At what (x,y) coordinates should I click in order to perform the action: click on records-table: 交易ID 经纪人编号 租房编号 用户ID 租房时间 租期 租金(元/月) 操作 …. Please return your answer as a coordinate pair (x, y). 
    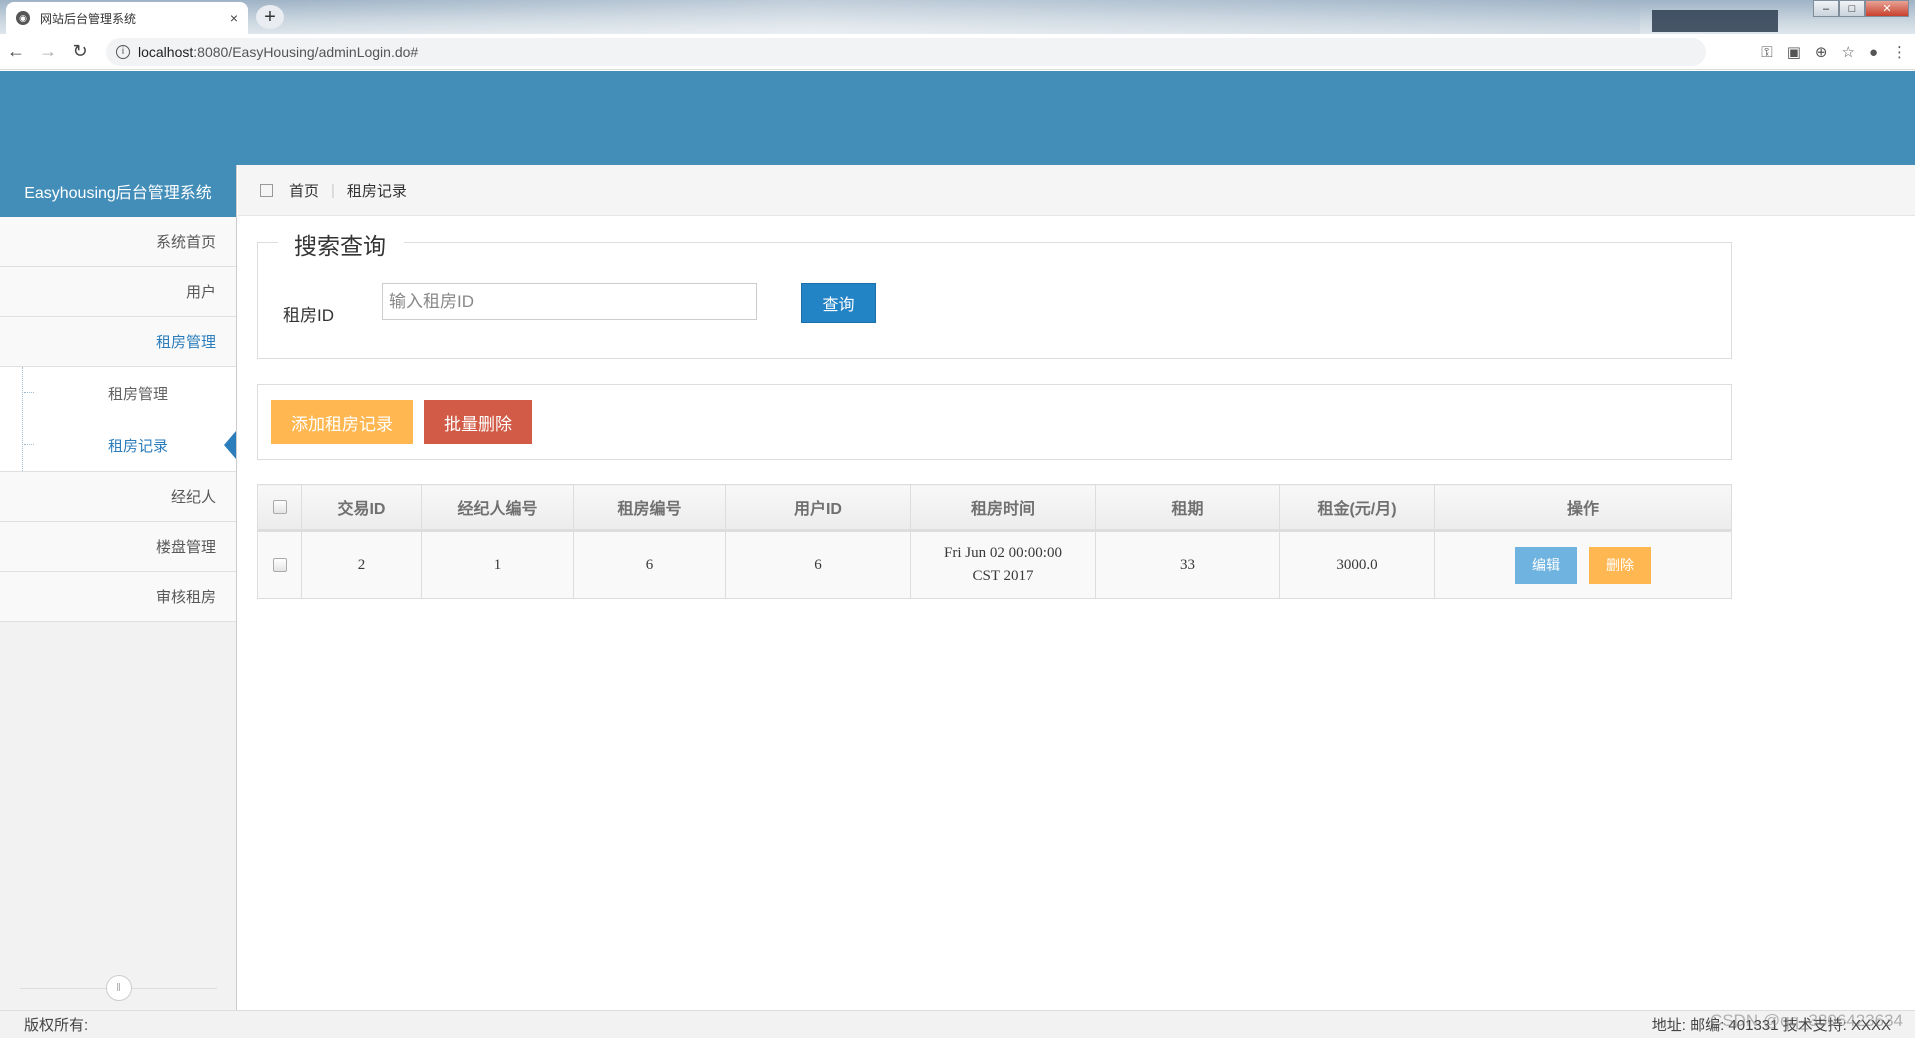
    Looking at the image, I should click on (994, 541).